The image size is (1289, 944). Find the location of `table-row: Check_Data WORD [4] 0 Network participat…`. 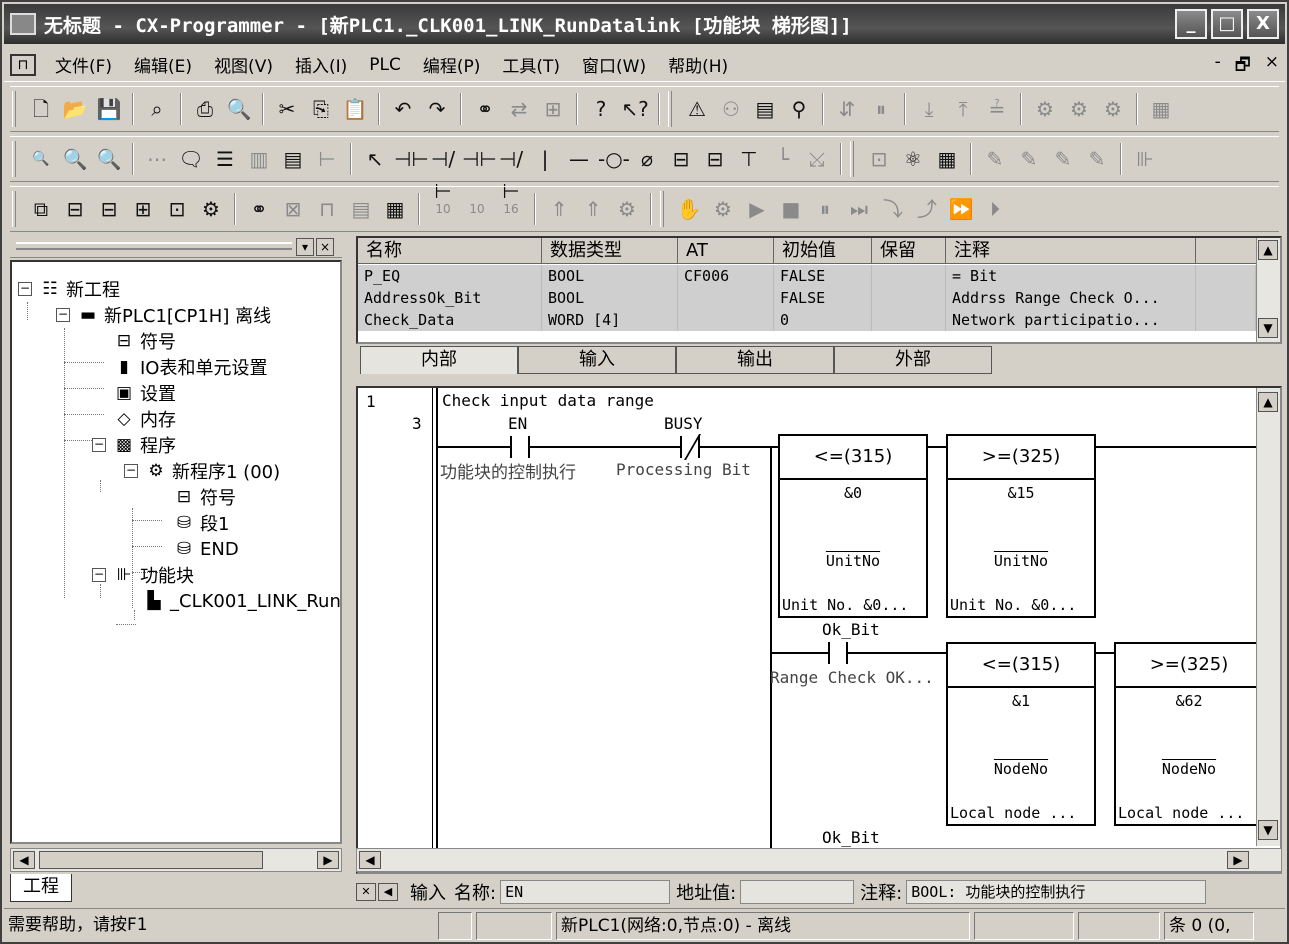

table-row: Check_Data WORD [4] 0 Network participat… is located at coordinates (807, 320).